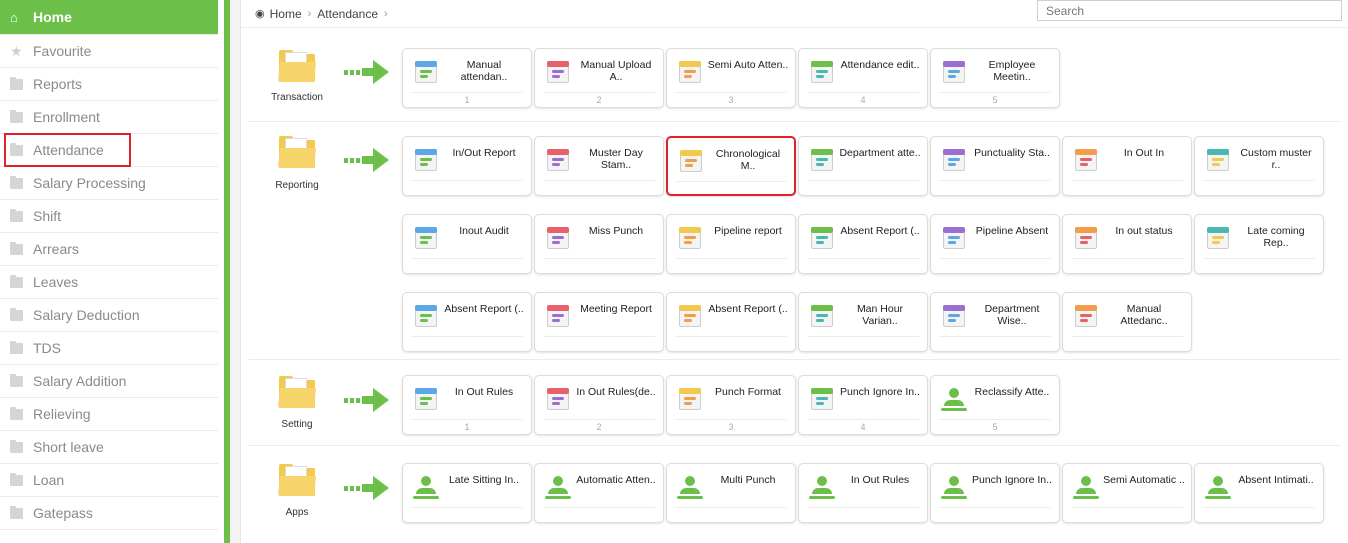  I want to click on tile-reporting: Muster Day Stam.., so click(599, 166).